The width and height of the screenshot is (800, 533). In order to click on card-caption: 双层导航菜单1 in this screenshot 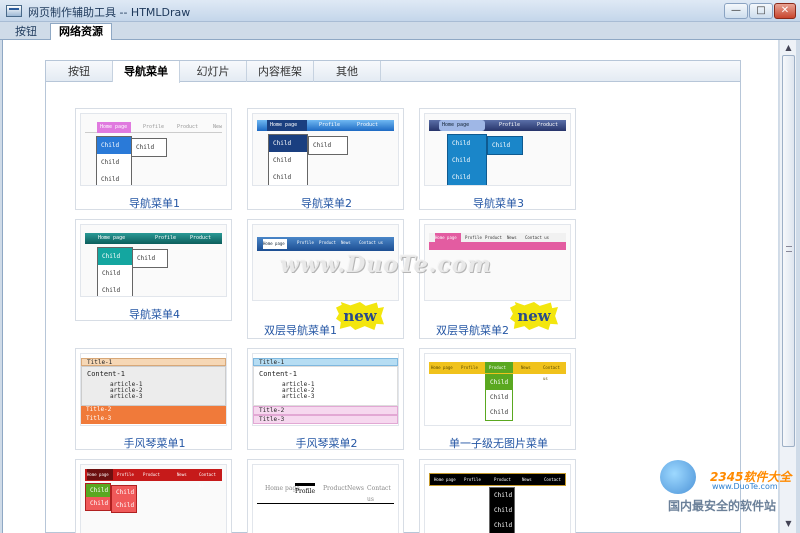, I will do `click(300, 330)`.